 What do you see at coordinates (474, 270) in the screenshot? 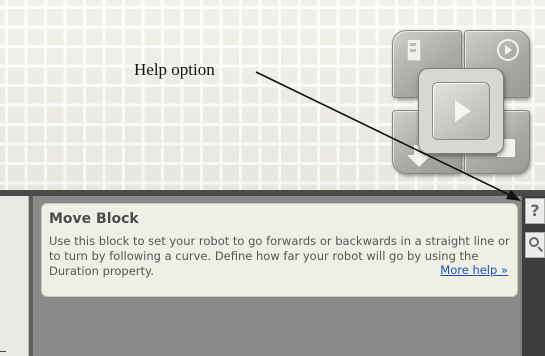
I see `more-help-link: More help »` at bounding box center [474, 270].